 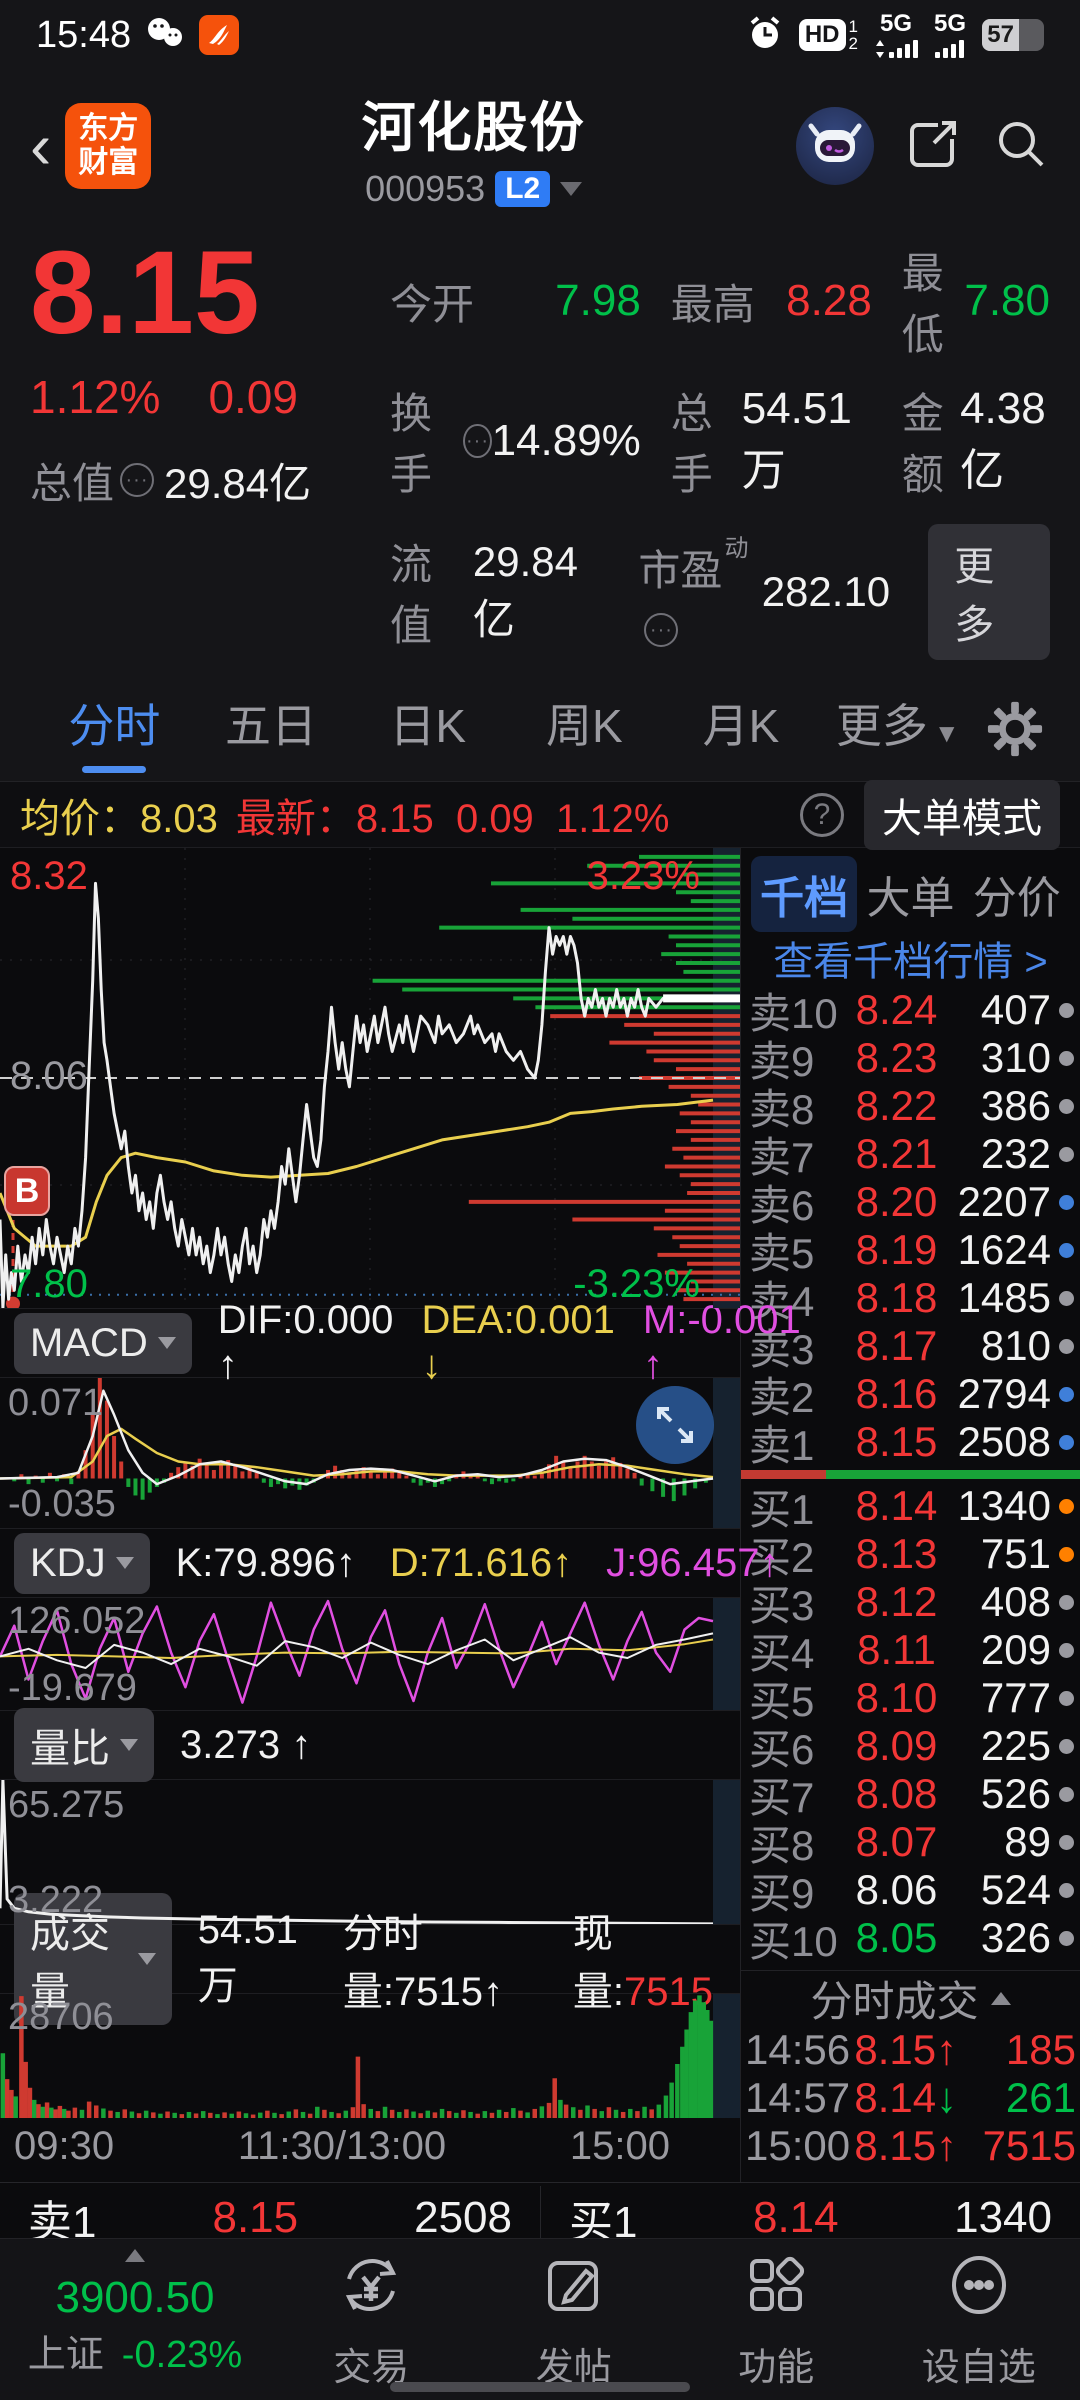 I want to click on title-block: 河化股份 000953 L2, so click(x=473, y=146).